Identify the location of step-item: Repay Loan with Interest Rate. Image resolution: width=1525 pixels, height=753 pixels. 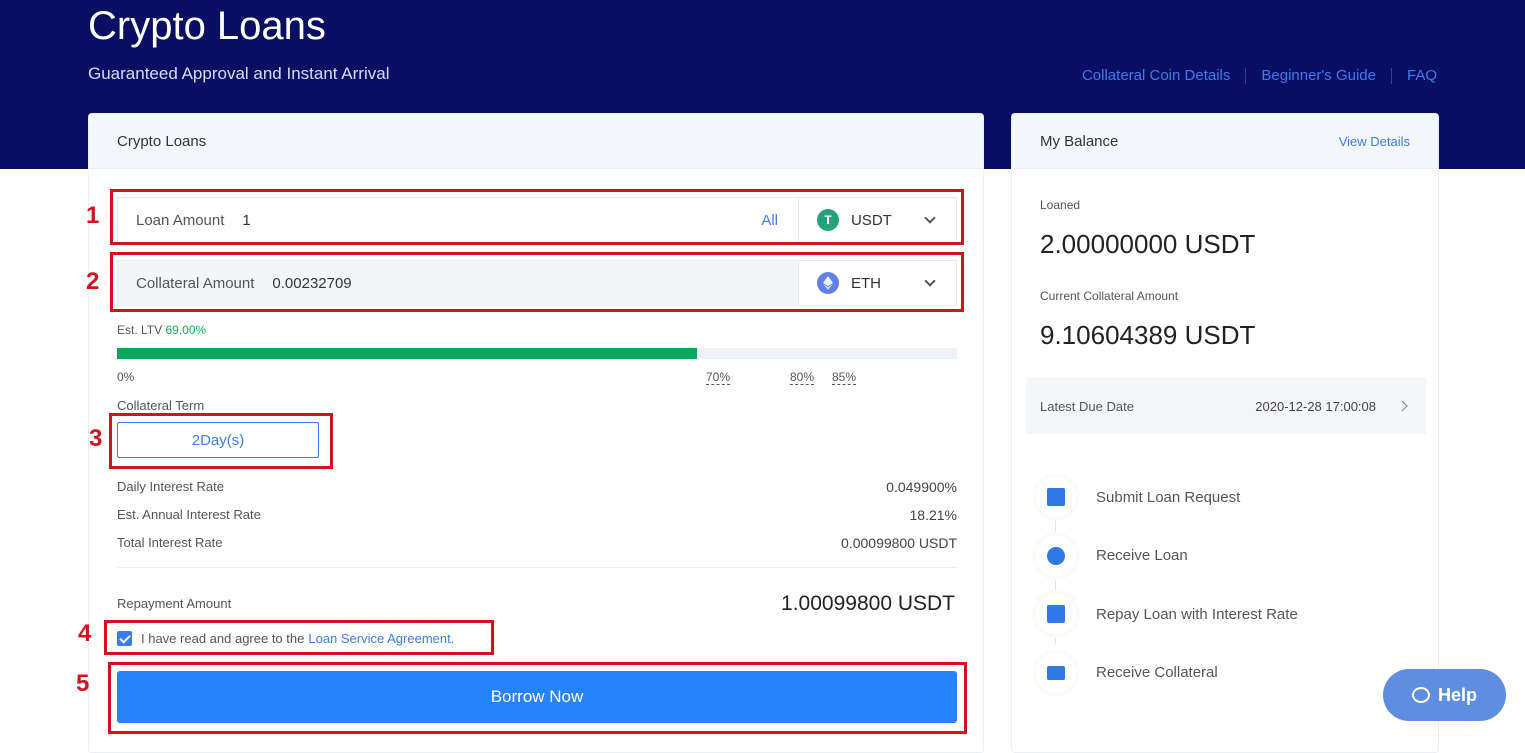
(1167, 614).